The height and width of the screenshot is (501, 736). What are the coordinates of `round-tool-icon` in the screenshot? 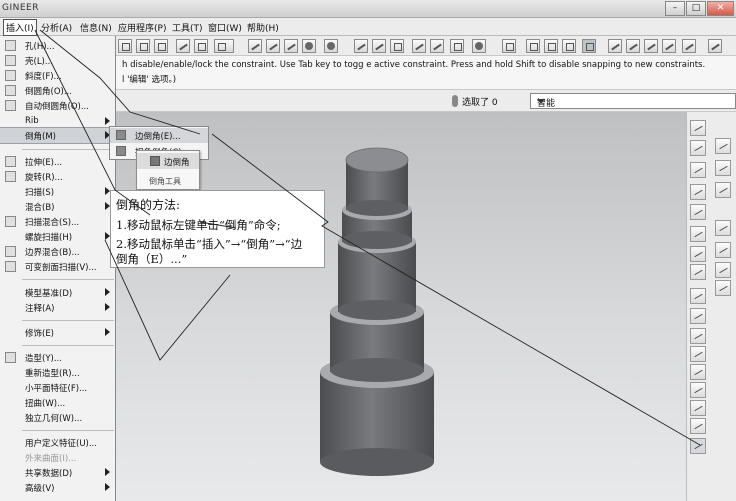 It's located at (723, 288).